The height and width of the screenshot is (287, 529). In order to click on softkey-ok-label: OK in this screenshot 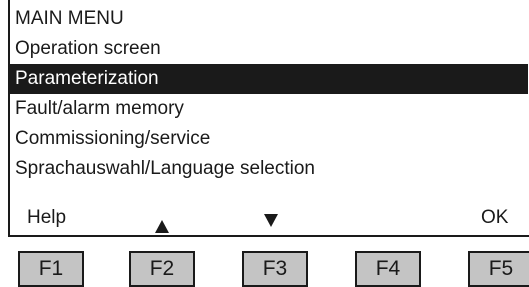, I will do `click(495, 217)`.